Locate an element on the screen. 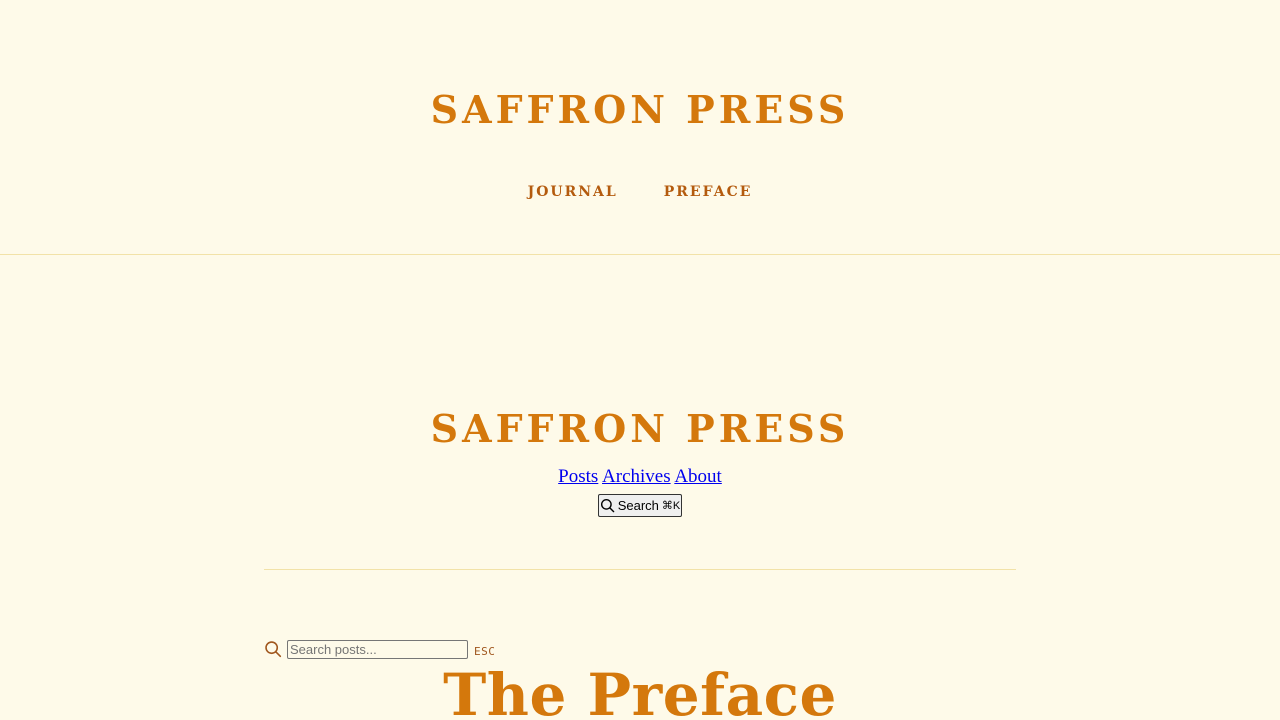 The height and width of the screenshot is (720, 1280). search-button-label: Search is located at coordinates (638, 505).